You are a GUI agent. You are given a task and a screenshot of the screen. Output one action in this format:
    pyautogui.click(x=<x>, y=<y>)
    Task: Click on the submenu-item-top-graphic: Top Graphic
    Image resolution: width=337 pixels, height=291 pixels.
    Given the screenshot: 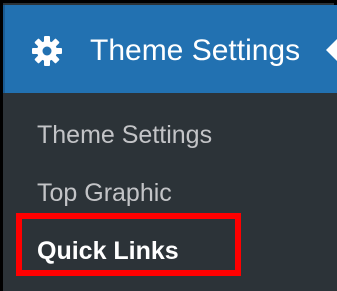 What is the action you would take?
    pyautogui.click(x=104, y=193)
    